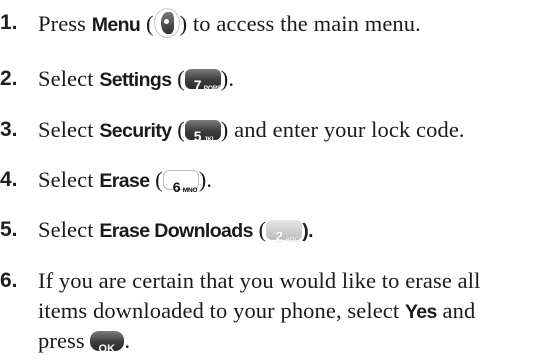 The height and width of the screenshot is (364, 536). I want to click on key-2-icon: 2 ABC, so click(284, 232).